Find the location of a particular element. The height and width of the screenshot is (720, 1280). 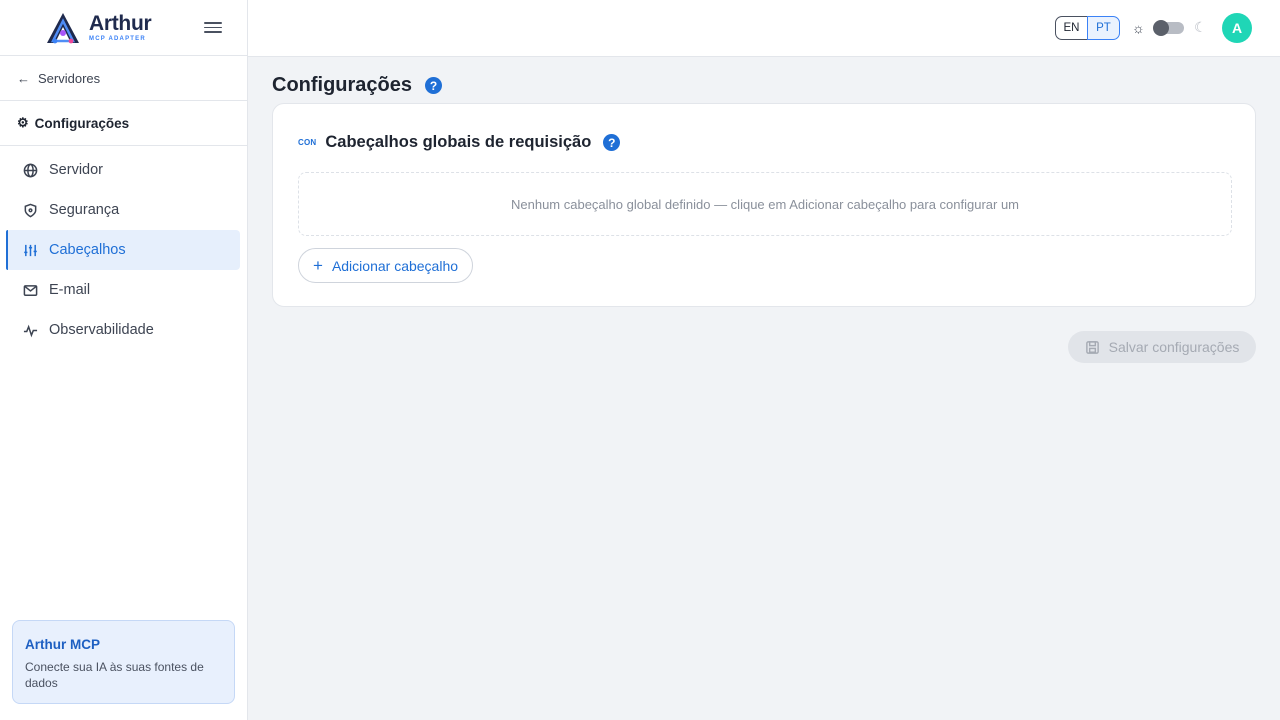

sidebar-item-servidor: Servidor is located at coordinates (123, 170).